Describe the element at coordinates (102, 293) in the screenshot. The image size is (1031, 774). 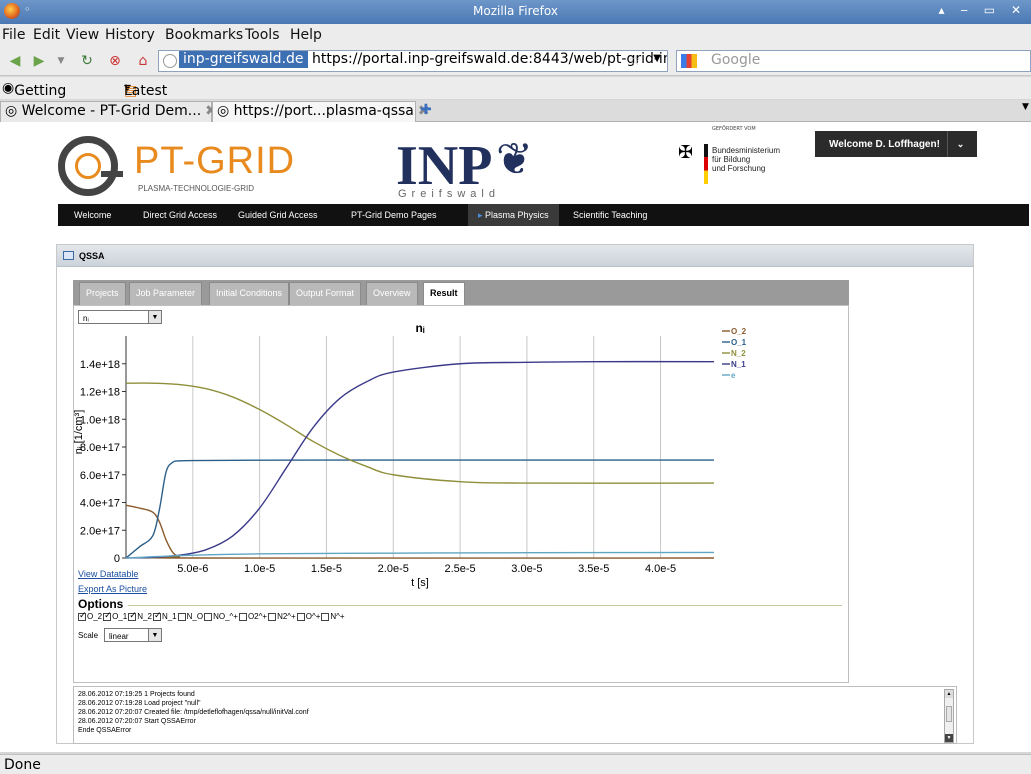
I see `tab-projects: Projects` at that location.